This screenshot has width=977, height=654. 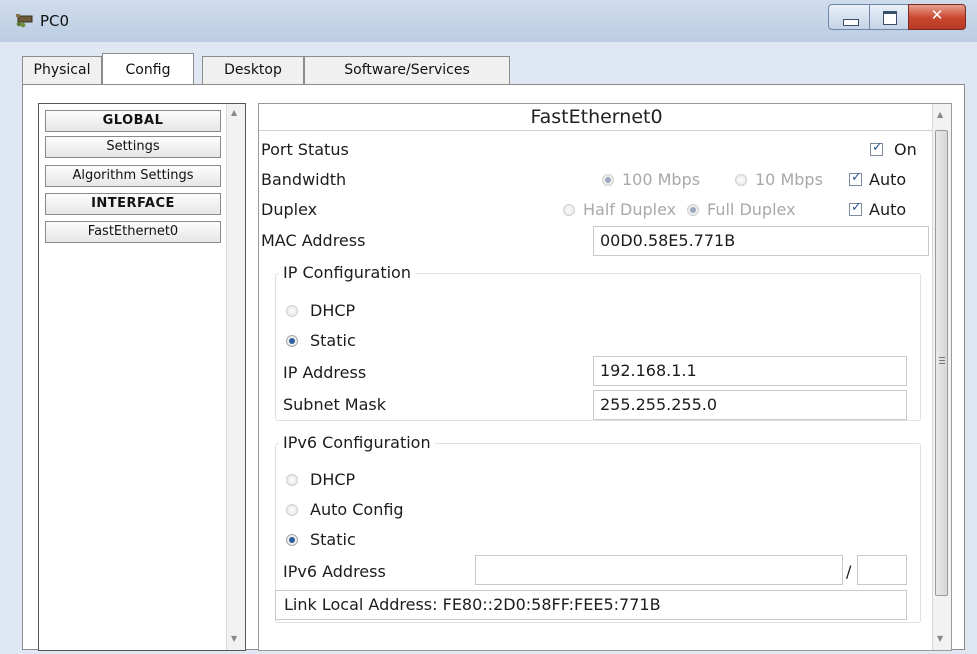 I want to click on minimize-icon, so click(x=851, y=22).